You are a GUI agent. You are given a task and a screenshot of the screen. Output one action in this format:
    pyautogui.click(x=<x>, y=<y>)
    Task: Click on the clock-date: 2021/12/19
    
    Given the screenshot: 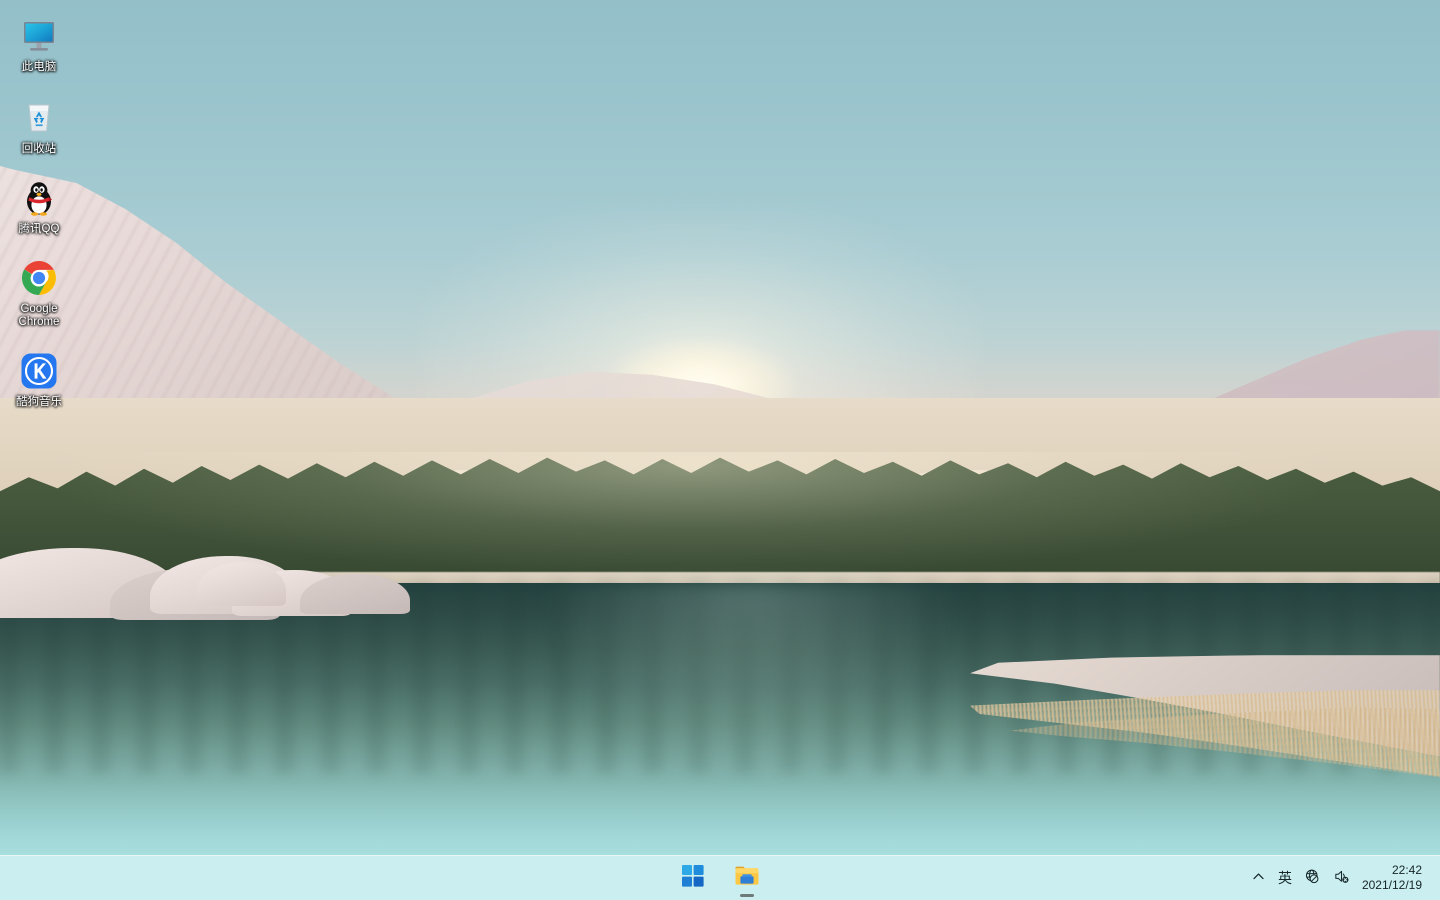 What is the action you would take?
    pyautogui.click(x=1391, y=885)
    